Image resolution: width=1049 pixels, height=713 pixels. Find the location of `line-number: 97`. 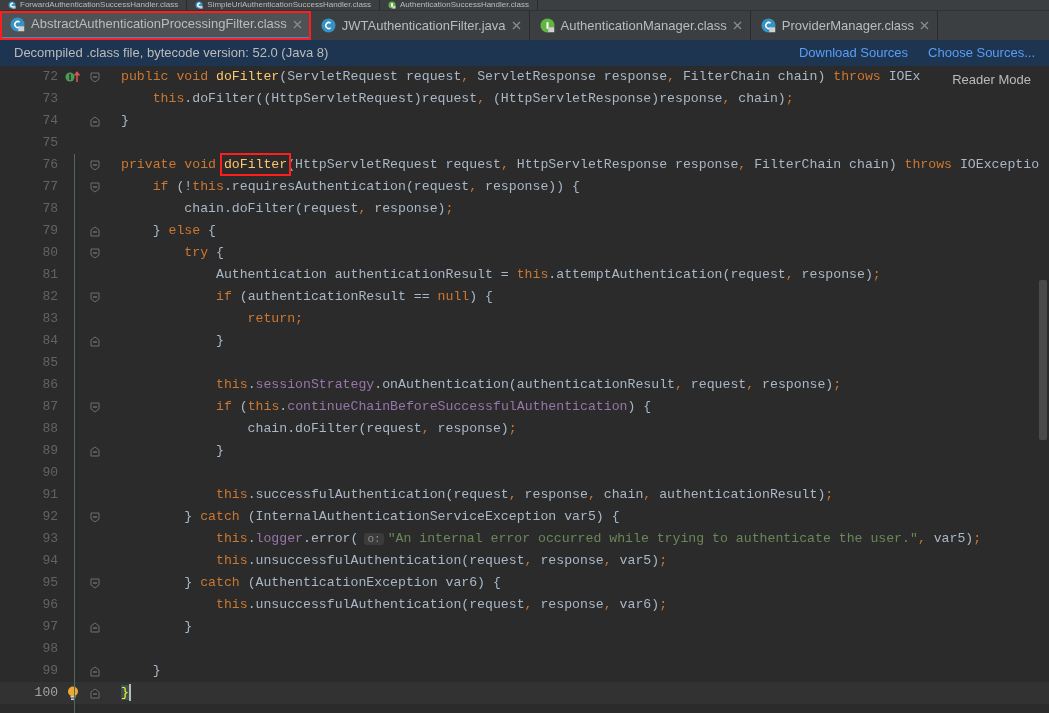

line-number: 97 is located at coordinates (49, 627).